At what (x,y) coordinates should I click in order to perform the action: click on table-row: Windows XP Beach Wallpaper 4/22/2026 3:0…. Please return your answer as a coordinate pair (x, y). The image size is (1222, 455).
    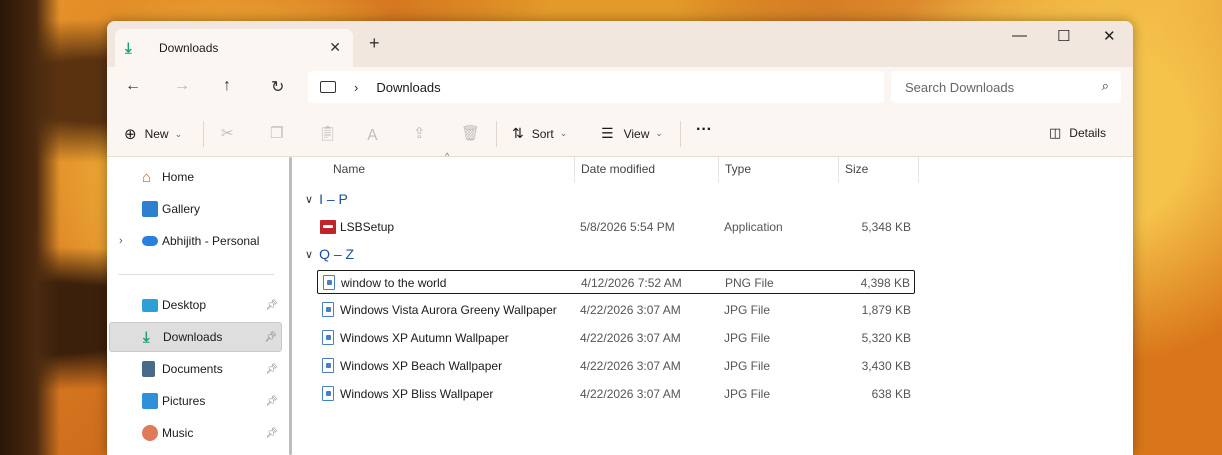
    Looking at the image, I should click on (616, 366).